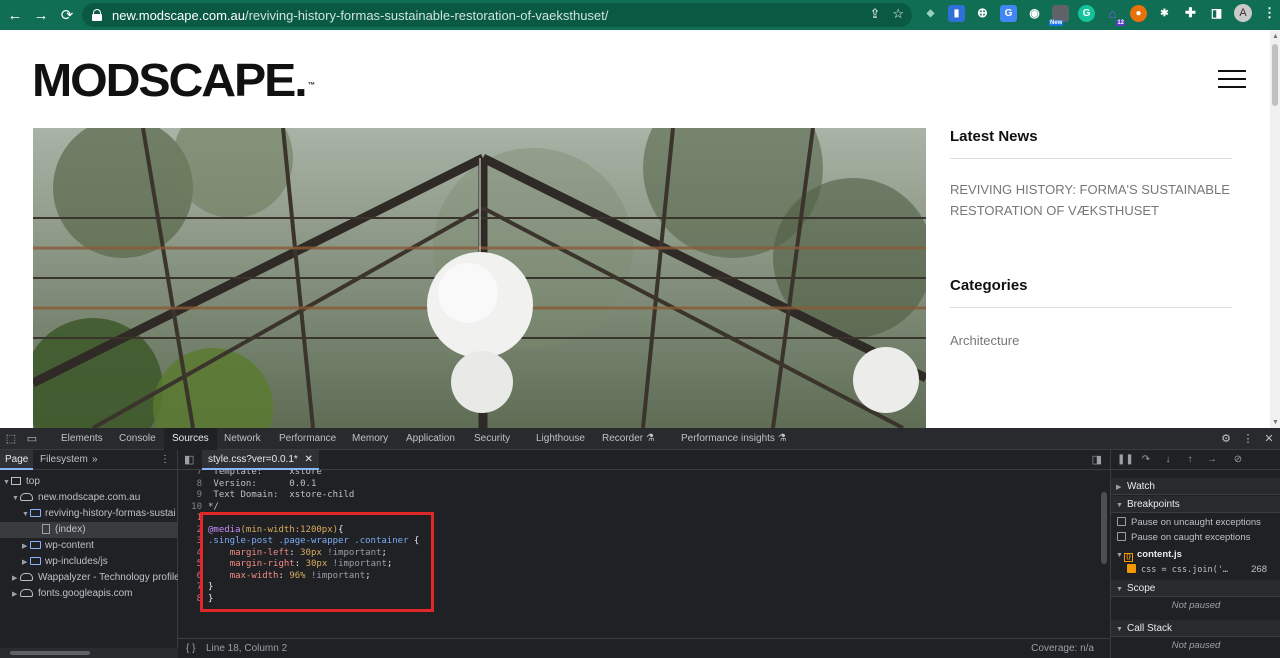 This screenshot has height=658, width=1280. What do you see at coordinates (1238, 460) in the screenshot?
I see `deactivate-breakpoints-icon: ⊘` at bounding box center [1238, 460].